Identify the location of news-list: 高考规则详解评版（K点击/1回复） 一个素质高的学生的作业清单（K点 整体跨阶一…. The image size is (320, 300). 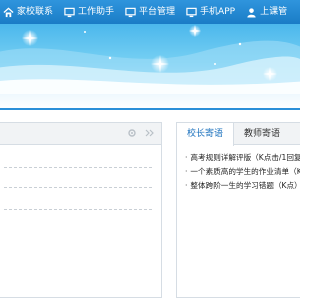
(238, 169).